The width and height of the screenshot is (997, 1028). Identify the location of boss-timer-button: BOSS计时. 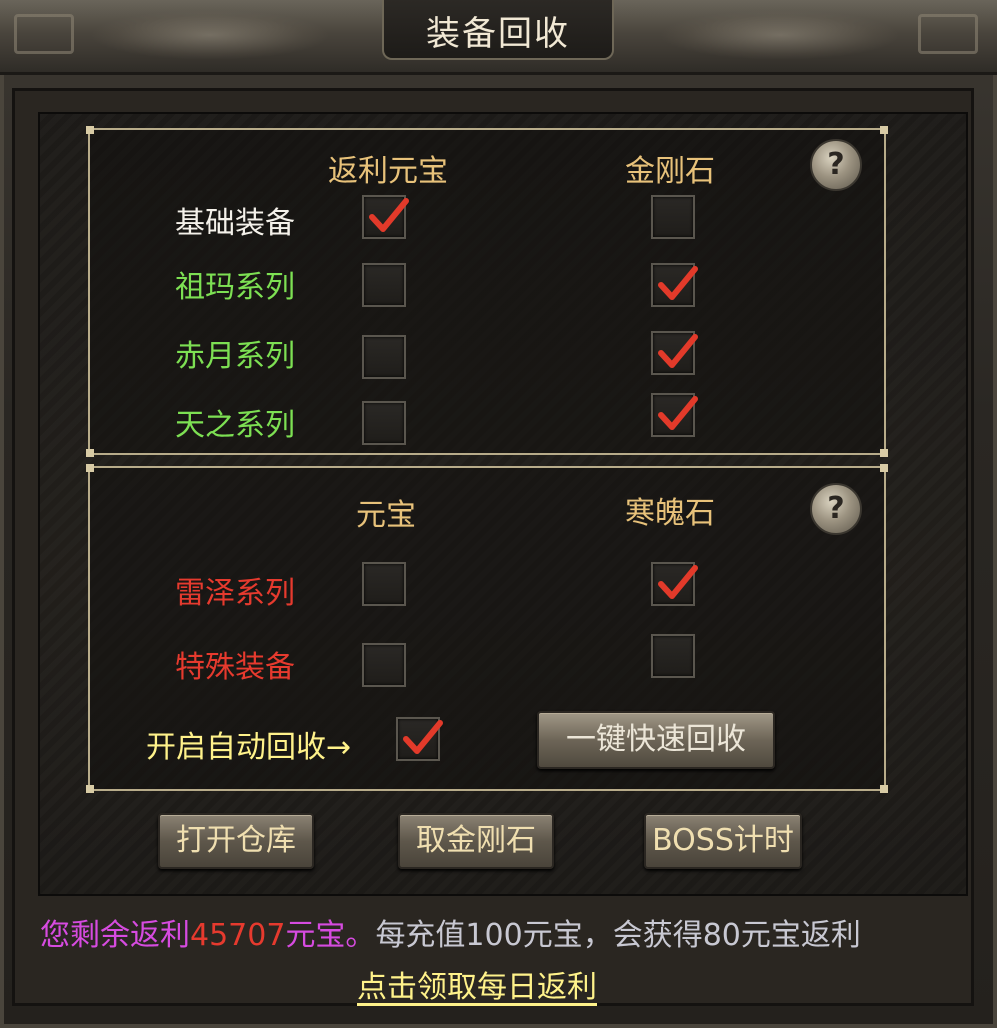
(723, 841).